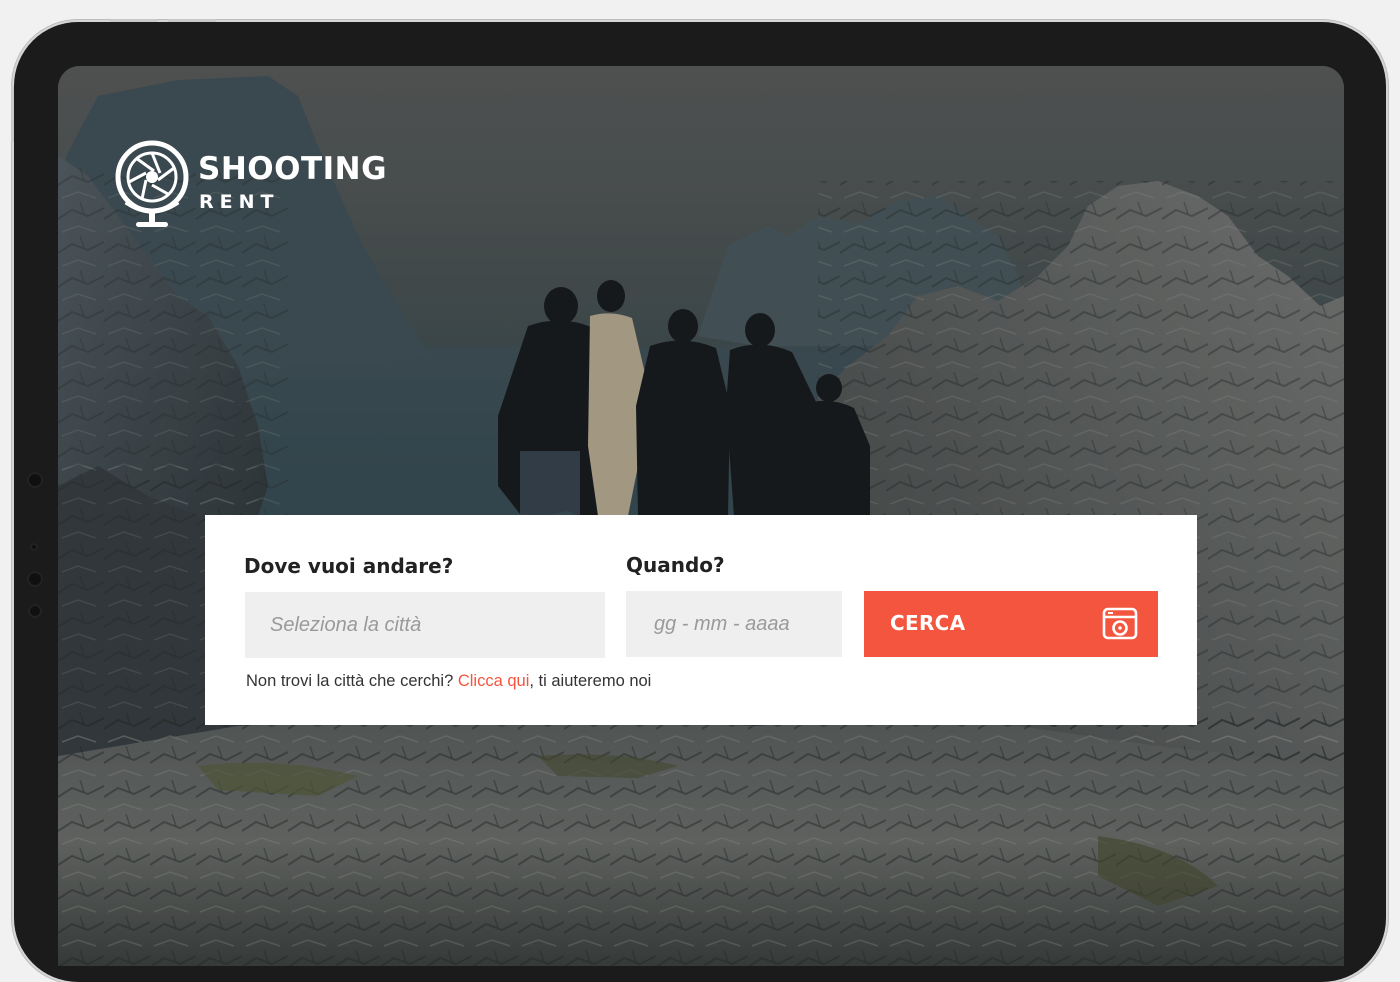 The height and width of the screenshot is (982, 1400). I want to click on brand-logo: SHOOTING RENT, so click(262, 184).